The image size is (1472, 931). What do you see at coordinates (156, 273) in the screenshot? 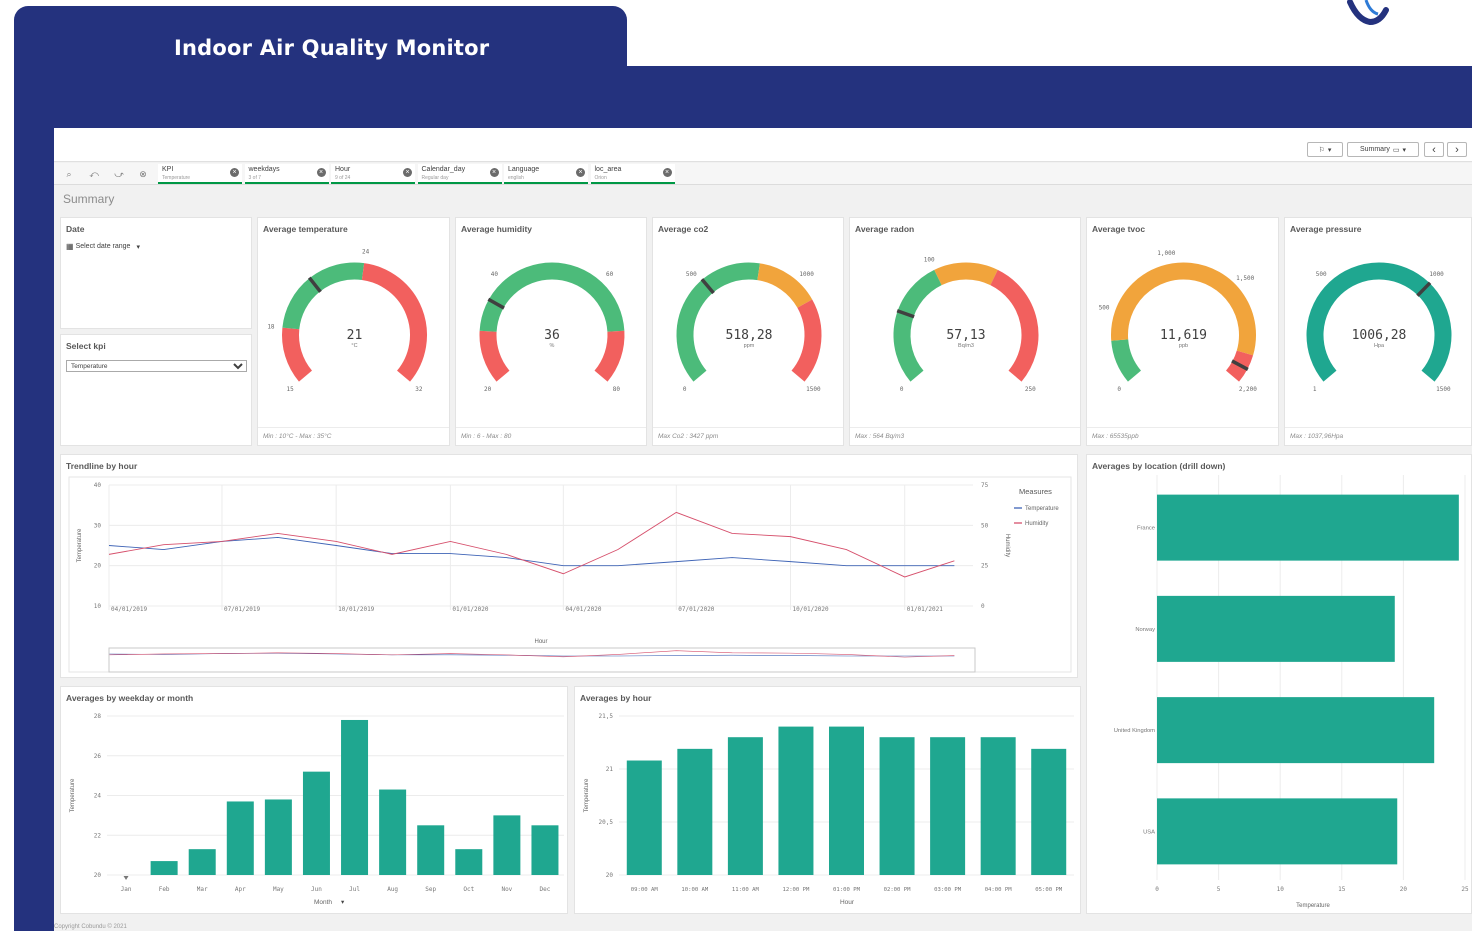
I see `date-panel: Date ▦ Select date range ▾` at bounding box center [156, 273].